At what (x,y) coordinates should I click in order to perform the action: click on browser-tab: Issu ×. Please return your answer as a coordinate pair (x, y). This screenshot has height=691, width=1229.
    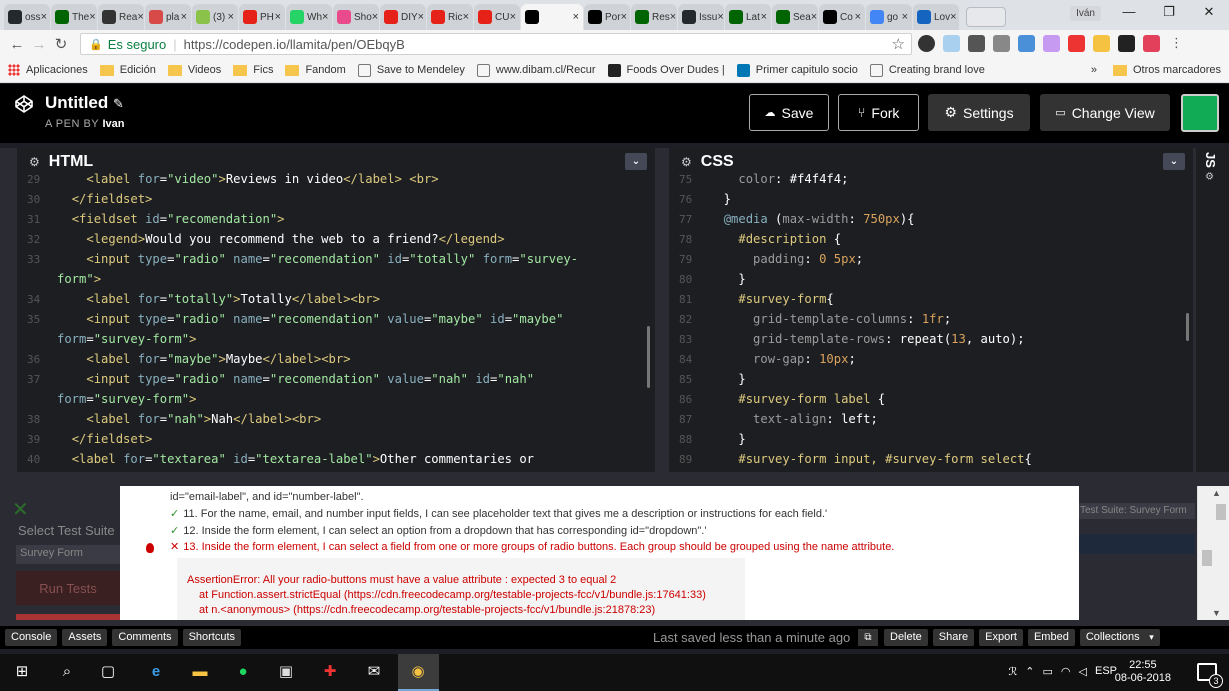
    Looking at the image, I should click on (701, 17).